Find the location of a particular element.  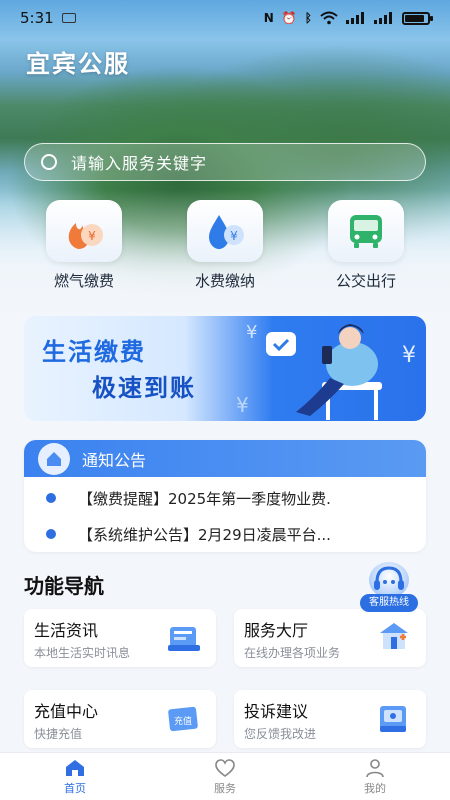

quick-actions: ¥ 燃气缴费 ¥ 水费缴纳 公交出行 is located at coordinates (225, 250).